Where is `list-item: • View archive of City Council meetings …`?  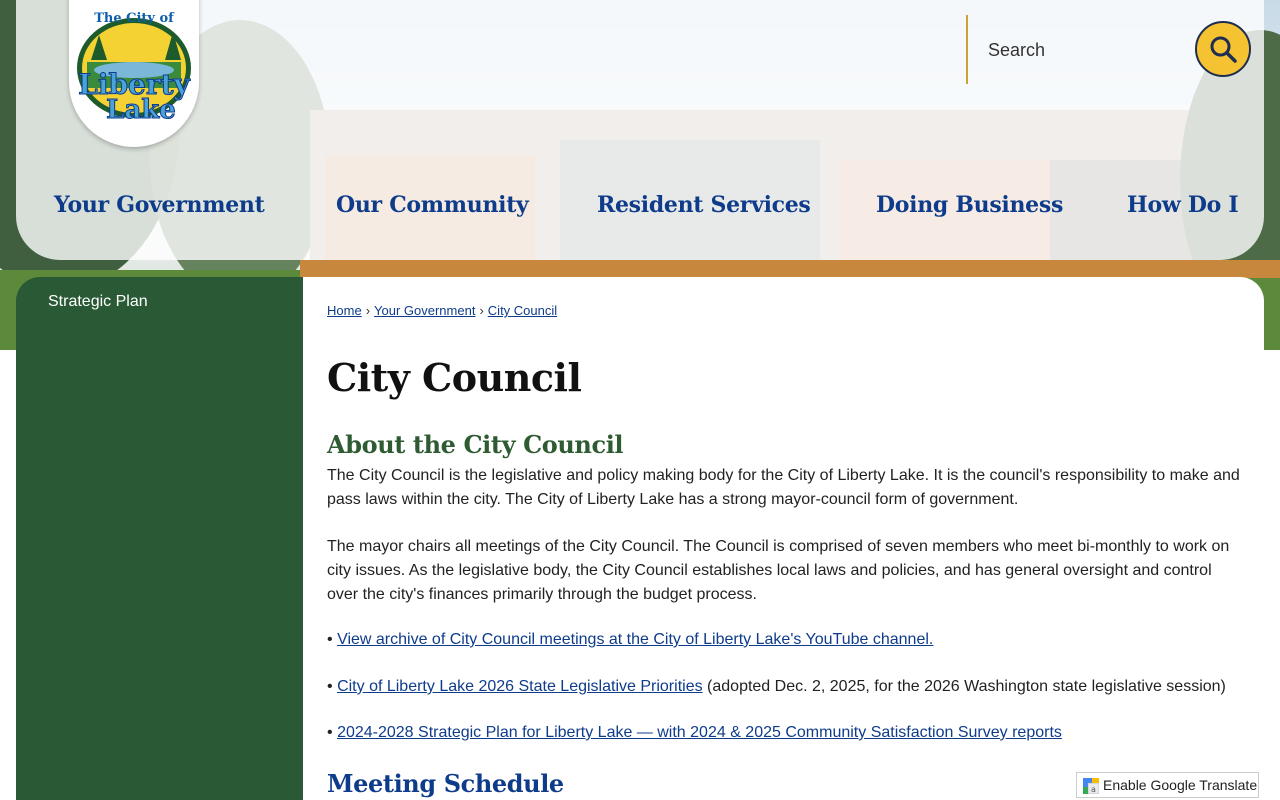
list-item: • View archive of City Council meetings … is located at coordinates (630, 640).